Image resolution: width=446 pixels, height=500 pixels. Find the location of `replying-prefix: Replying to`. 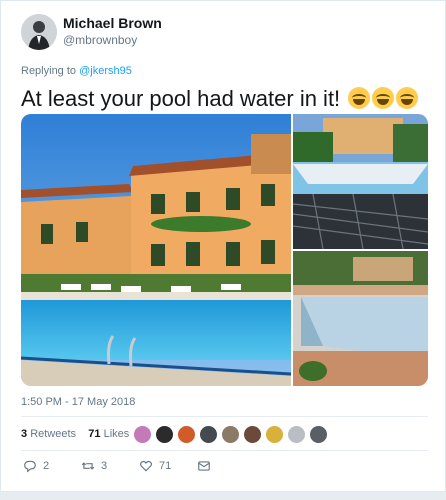

replying-prefix: Replying to is located at coordinates (50, 71).